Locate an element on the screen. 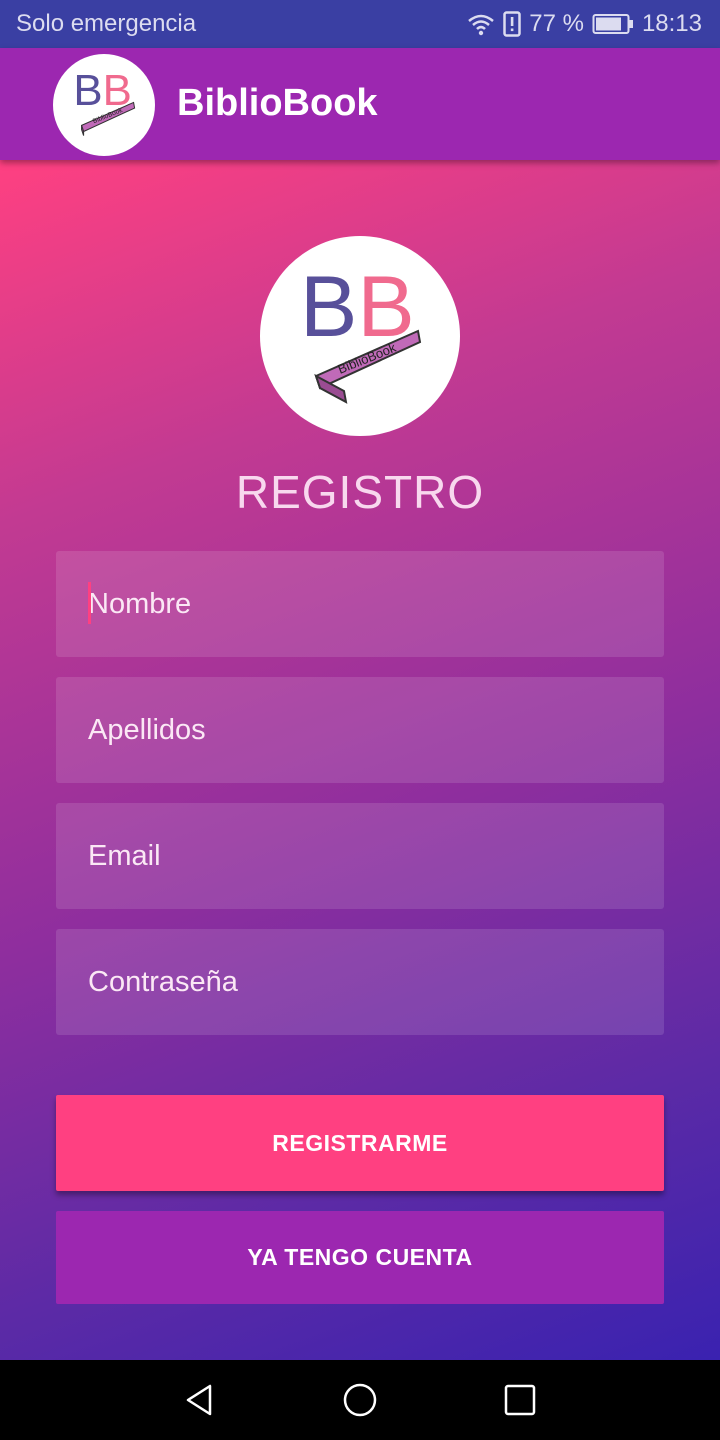 This screenshot has height=1440, width=720. logo-graphic: BB BiblioBook is located at coordinates (104, 101).